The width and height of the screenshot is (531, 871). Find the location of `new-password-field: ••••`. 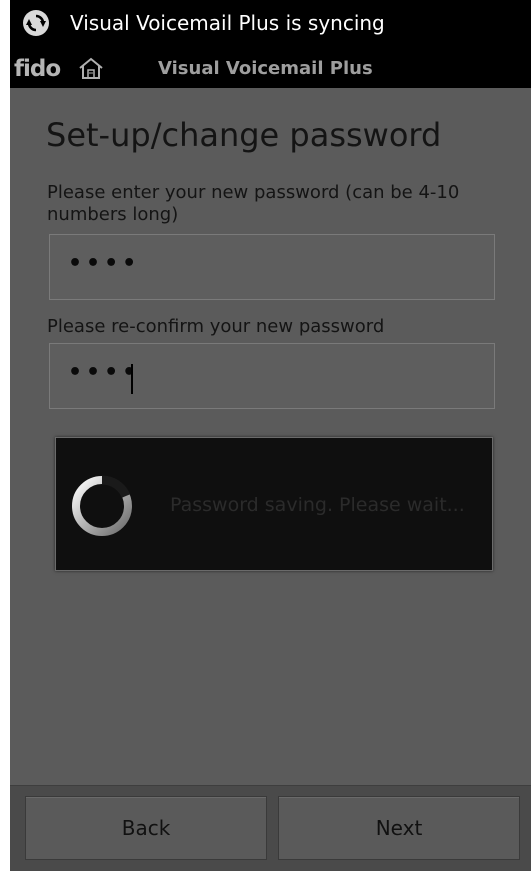

new-password-field: •••• is located at coordinates (272, 267).